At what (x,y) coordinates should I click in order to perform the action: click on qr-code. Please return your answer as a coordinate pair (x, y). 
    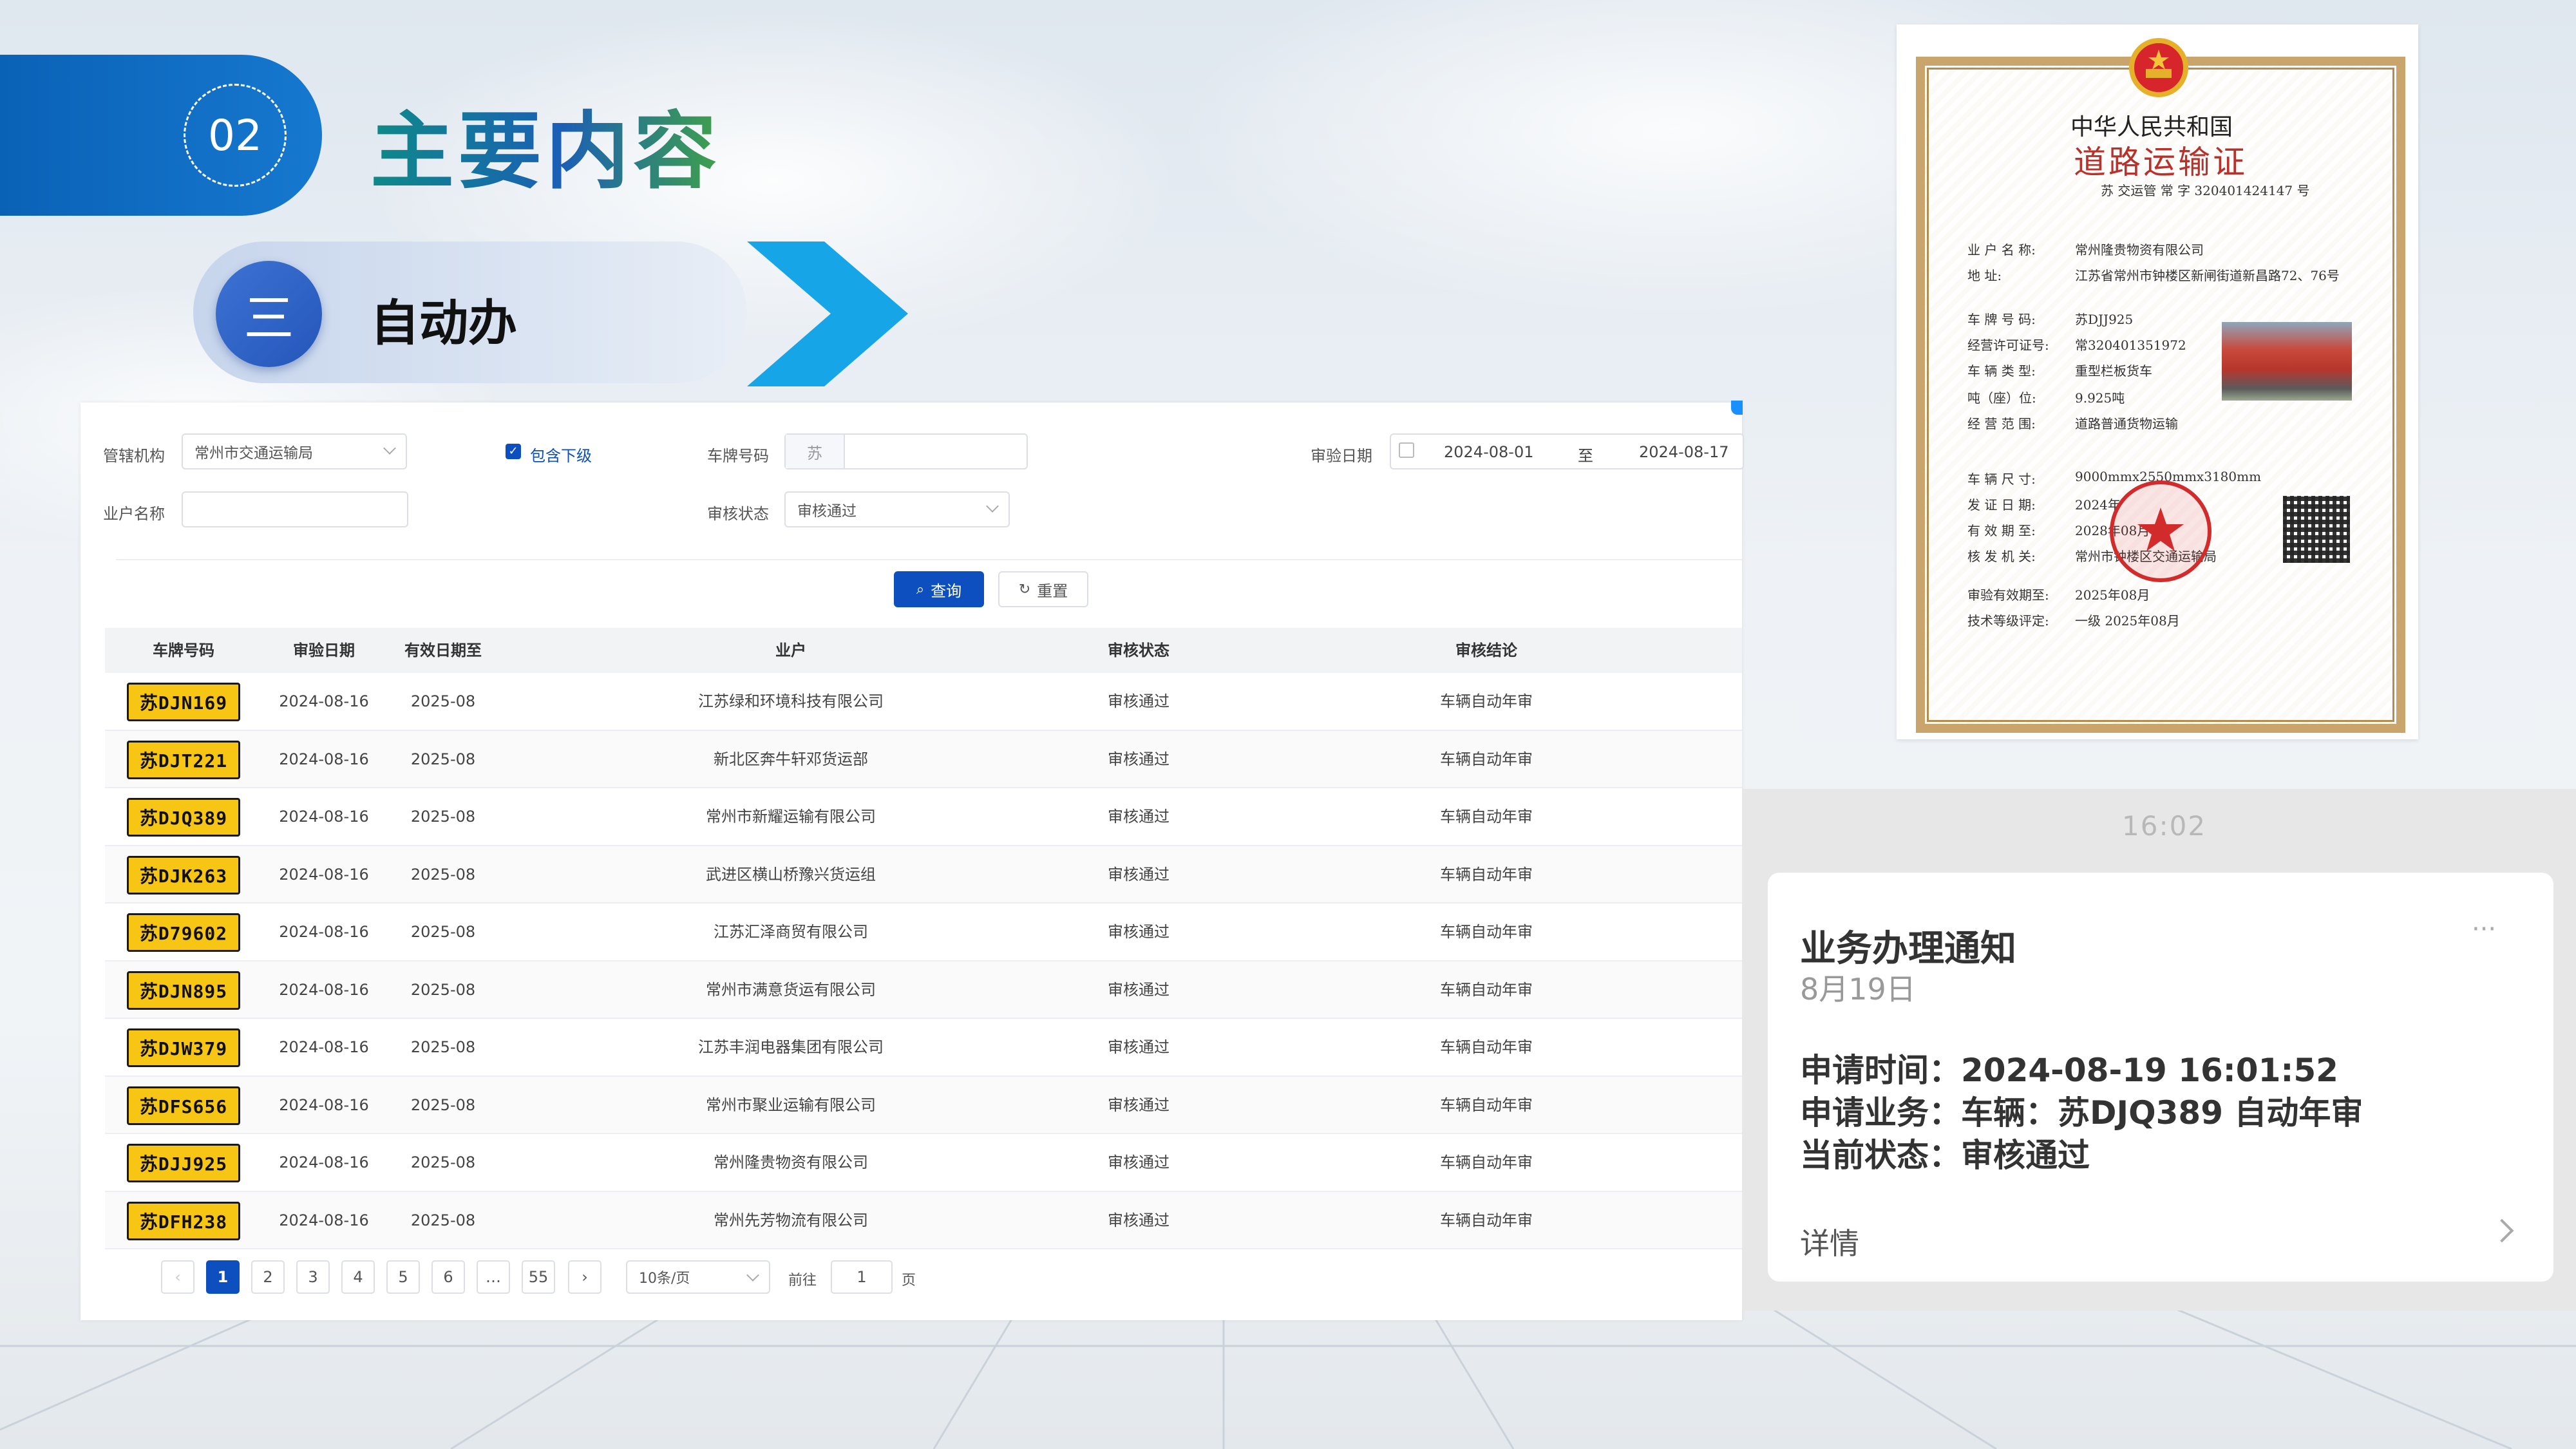
    Looking at the image, I should click on (2316, 529).